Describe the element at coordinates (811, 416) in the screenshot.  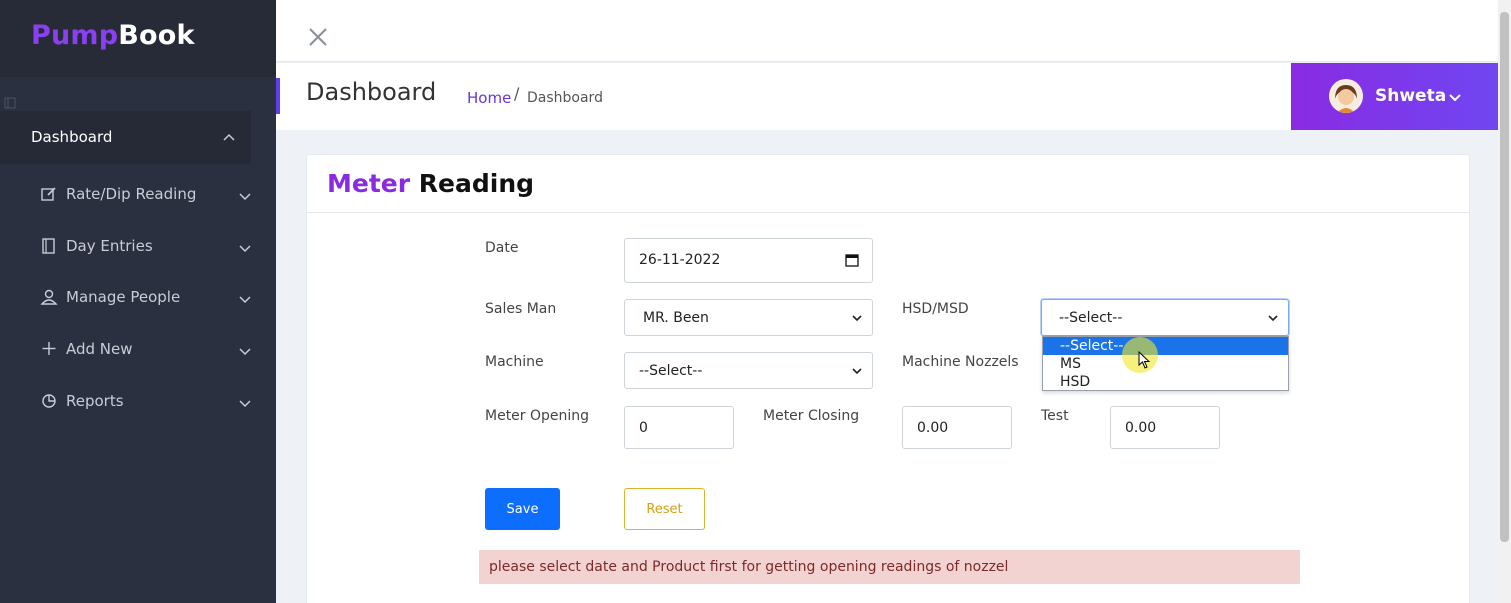
I see `meter-closing-label: Meter Closing` at that location.